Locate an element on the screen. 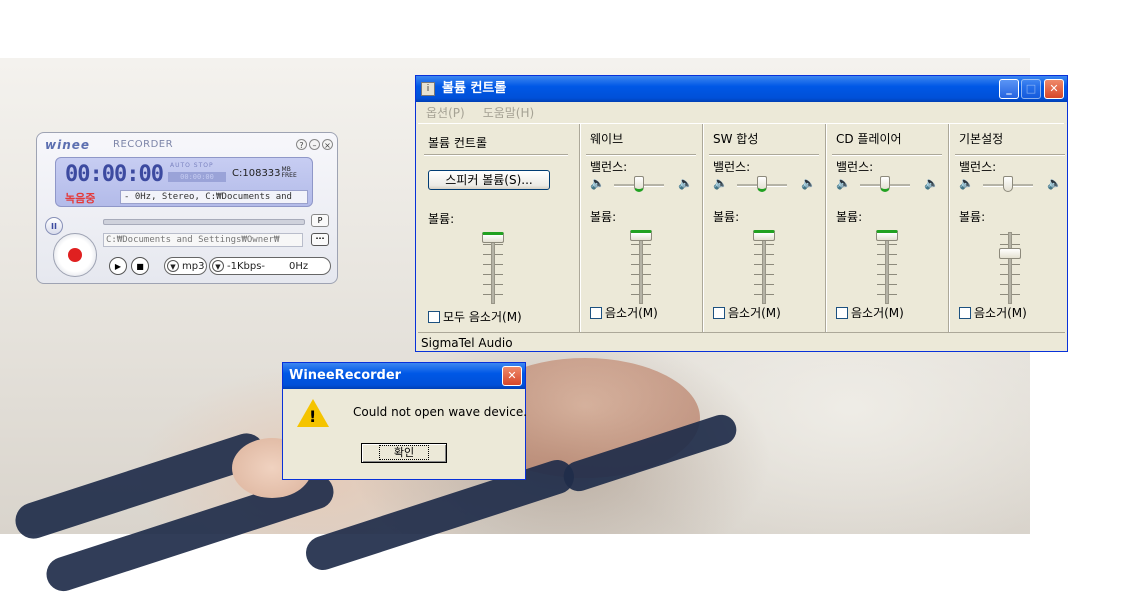 The width and height of the screenshot is (1122, 596). record-icon is located at coordinates (75, 255).